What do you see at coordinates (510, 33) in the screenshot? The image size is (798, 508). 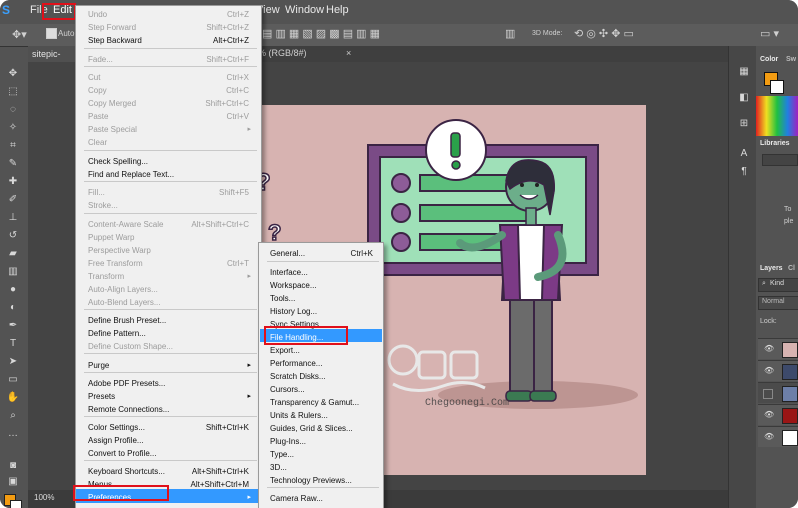 I see `distribute-icon: ▥` at bounding box center [510, 33].